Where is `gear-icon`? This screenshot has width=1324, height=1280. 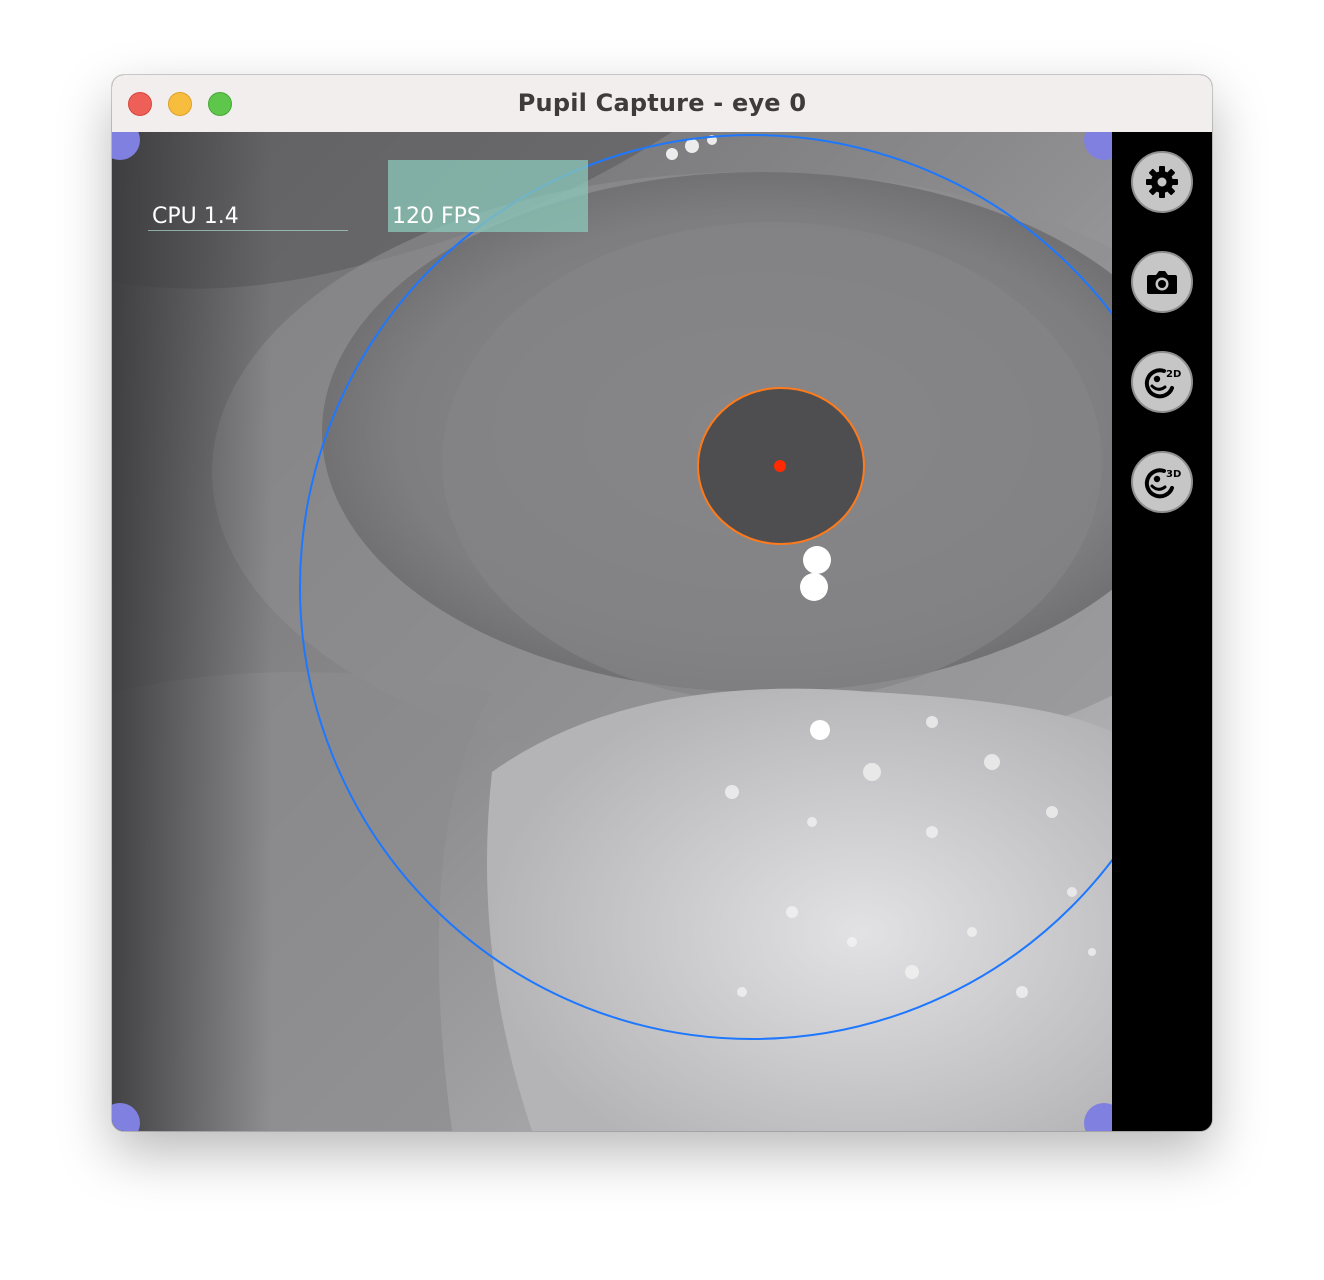 gear-icon is located at coordinates (1162, 182).